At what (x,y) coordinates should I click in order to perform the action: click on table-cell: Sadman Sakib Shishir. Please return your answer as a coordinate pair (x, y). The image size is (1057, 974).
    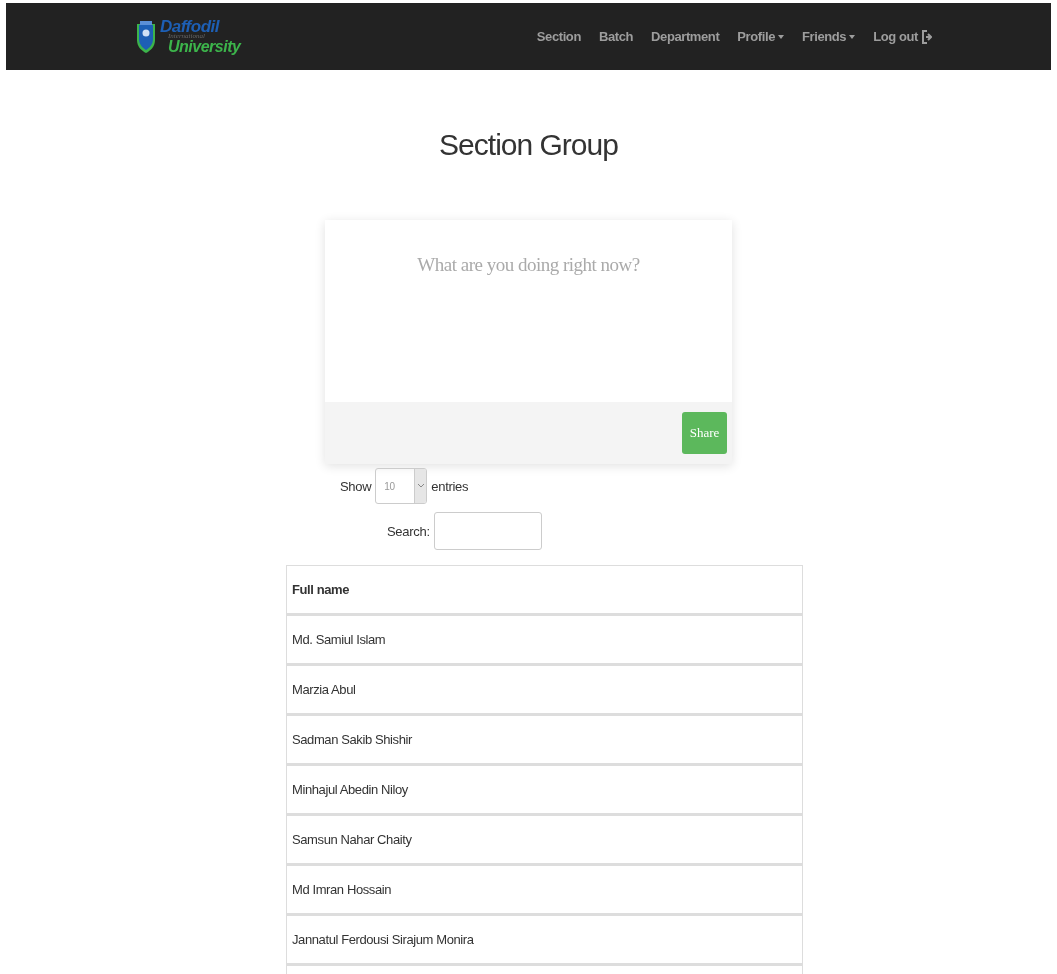
    Looking at the image, I should click on (544, 739).